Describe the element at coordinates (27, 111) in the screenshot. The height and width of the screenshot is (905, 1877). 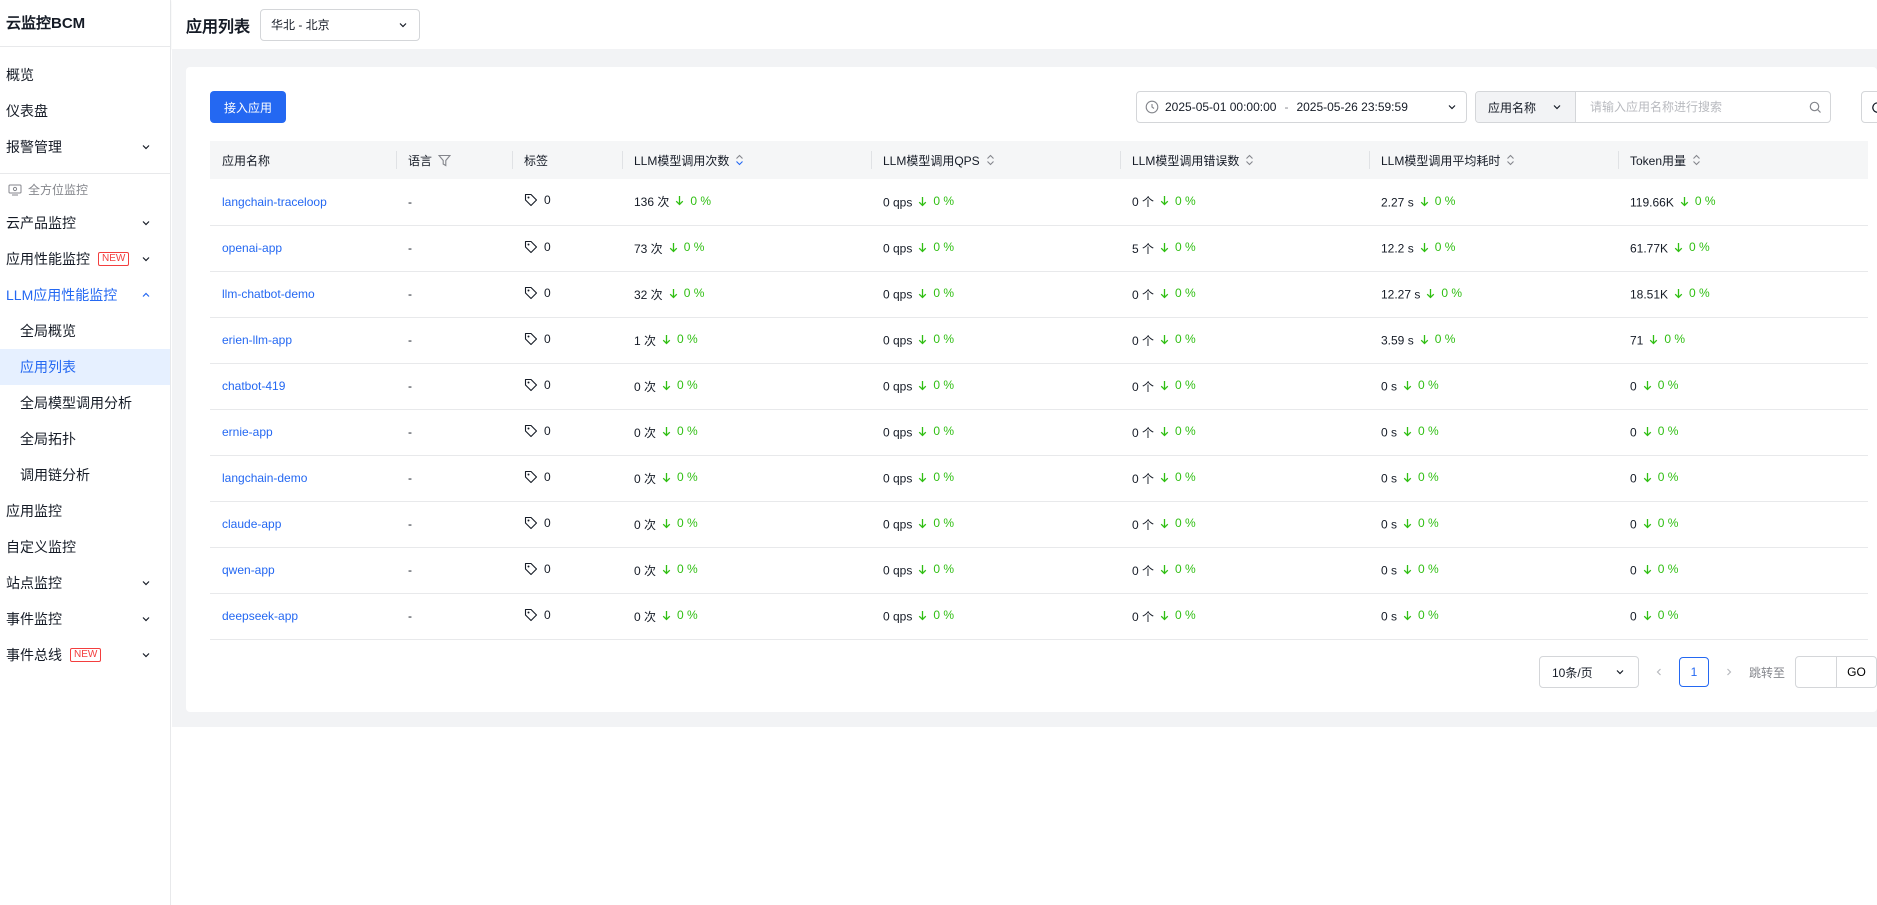
I see `sidebar-item-left: 仪表盘` at that location.